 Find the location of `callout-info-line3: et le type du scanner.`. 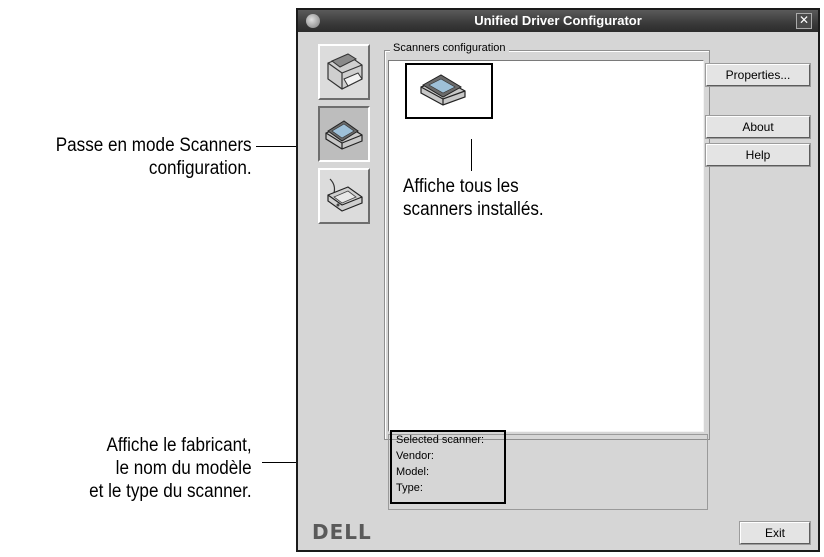

callout-info-line3: et le type du scanner. is located at coordinates (170, 491).